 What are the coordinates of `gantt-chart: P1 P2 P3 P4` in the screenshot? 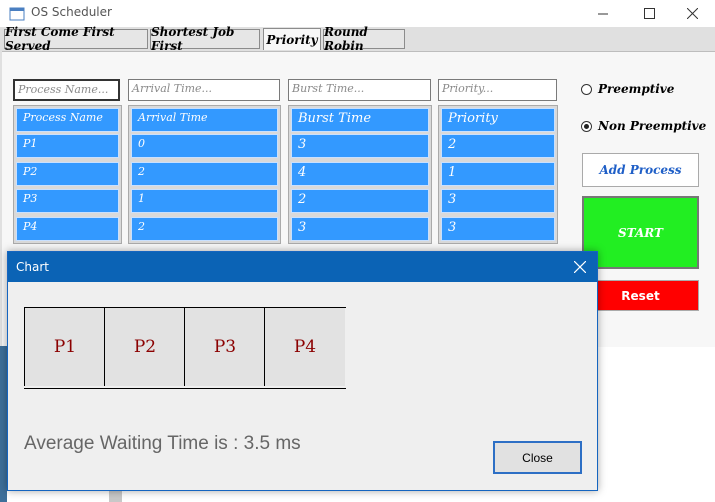 It's located at (185, 348).